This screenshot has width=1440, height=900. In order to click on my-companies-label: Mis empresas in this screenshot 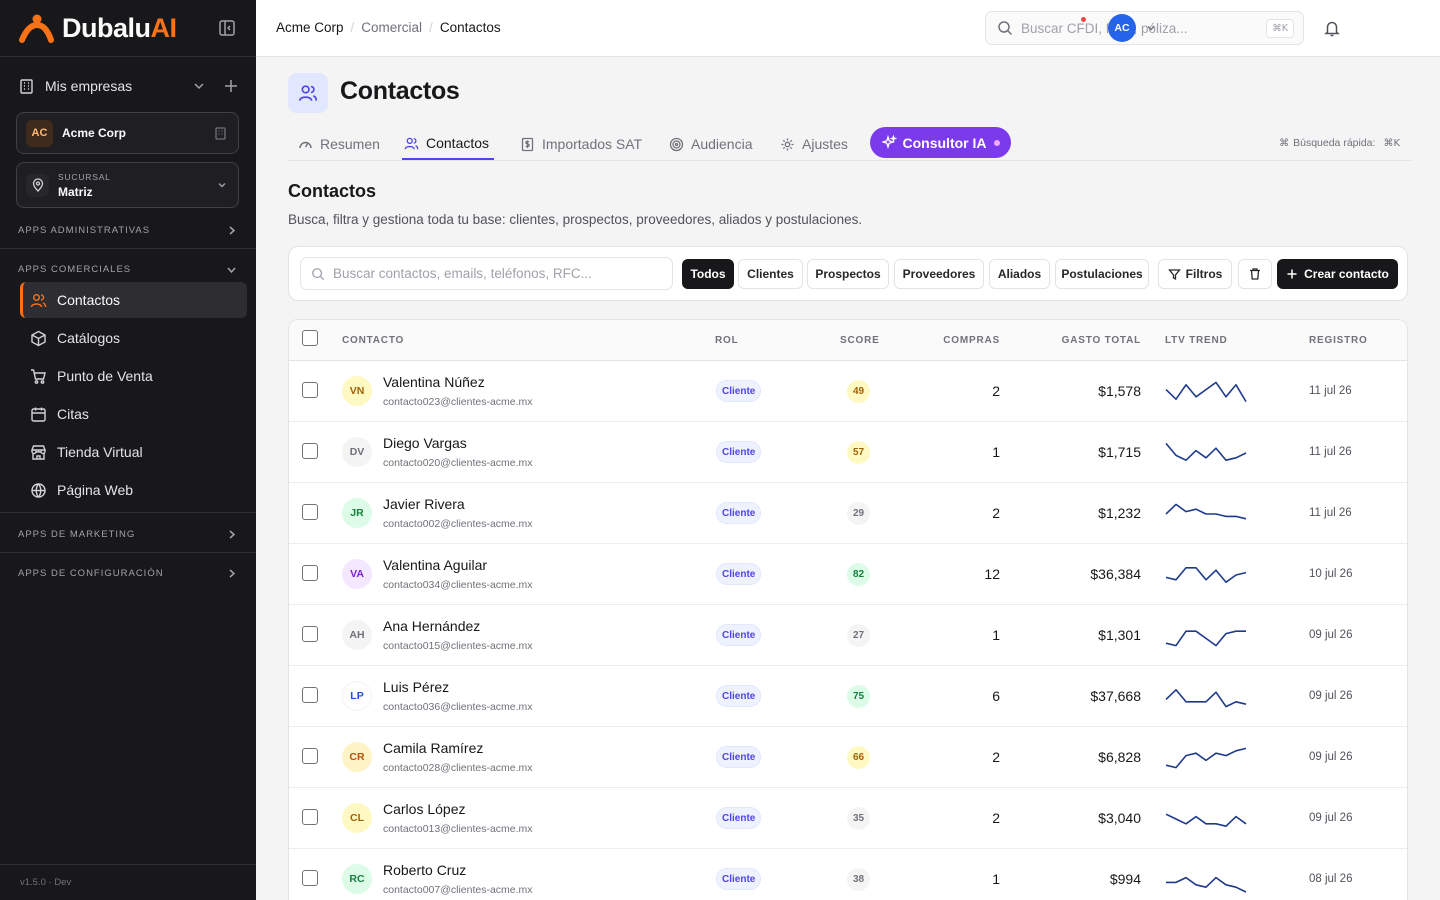, I will do `click(89, 86)`.